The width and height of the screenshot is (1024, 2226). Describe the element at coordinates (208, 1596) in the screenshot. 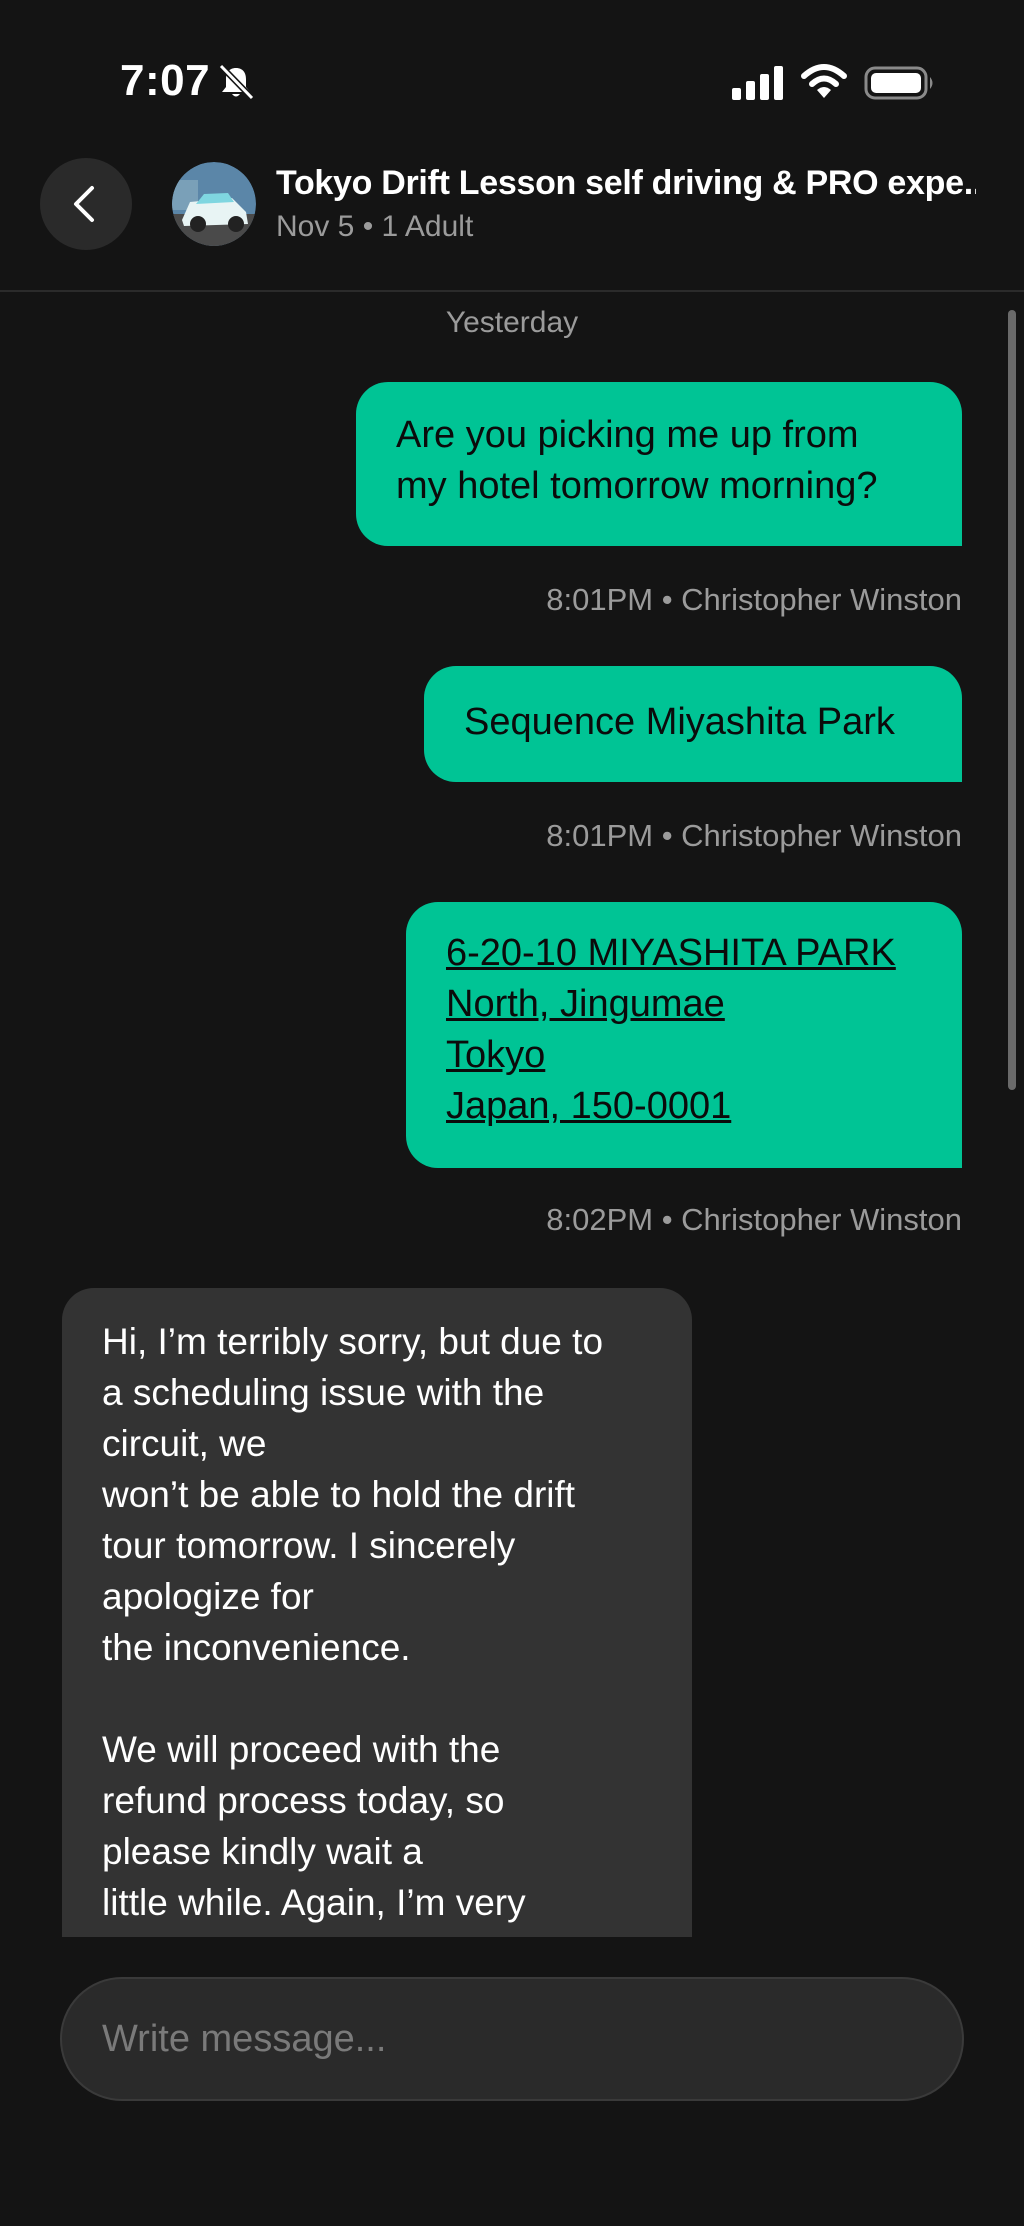

I see `message-line: apologize for` at that location.